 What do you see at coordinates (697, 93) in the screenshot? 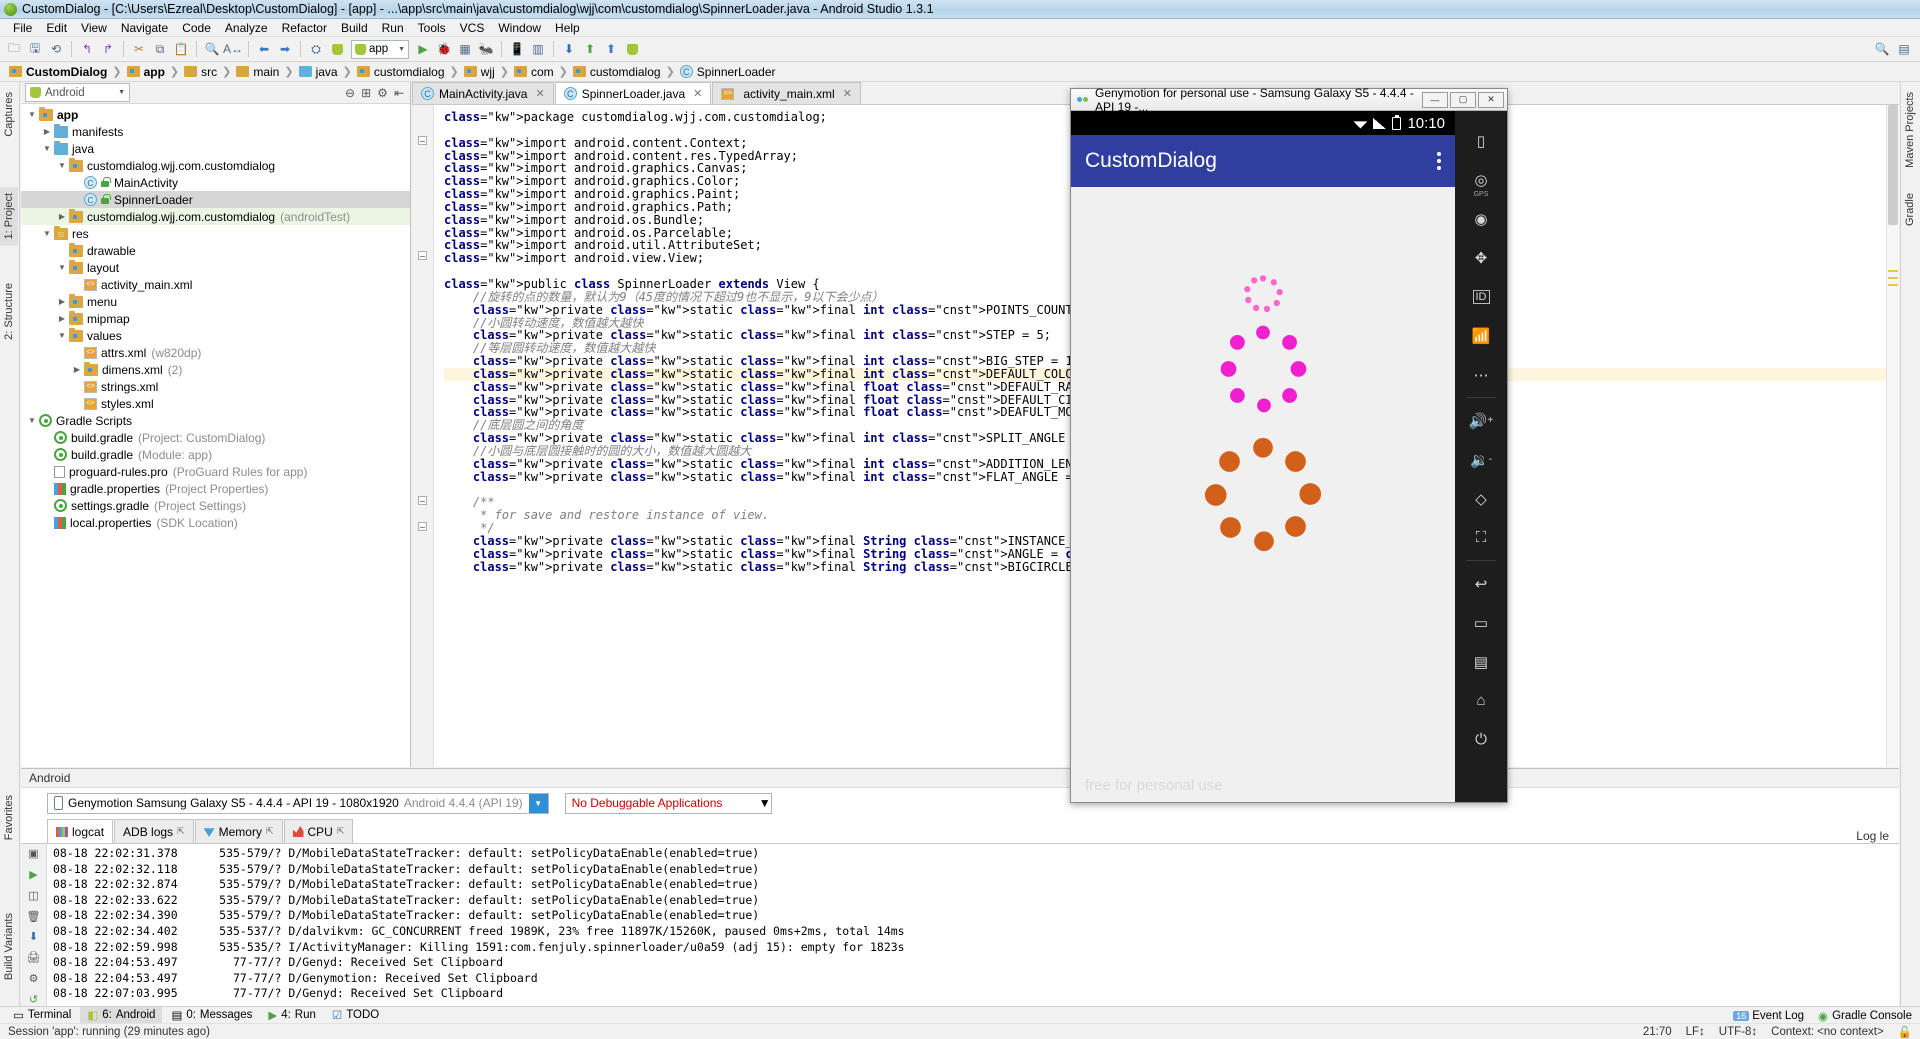
I see `close-icon: ✕` at bounding box center [697, 93].